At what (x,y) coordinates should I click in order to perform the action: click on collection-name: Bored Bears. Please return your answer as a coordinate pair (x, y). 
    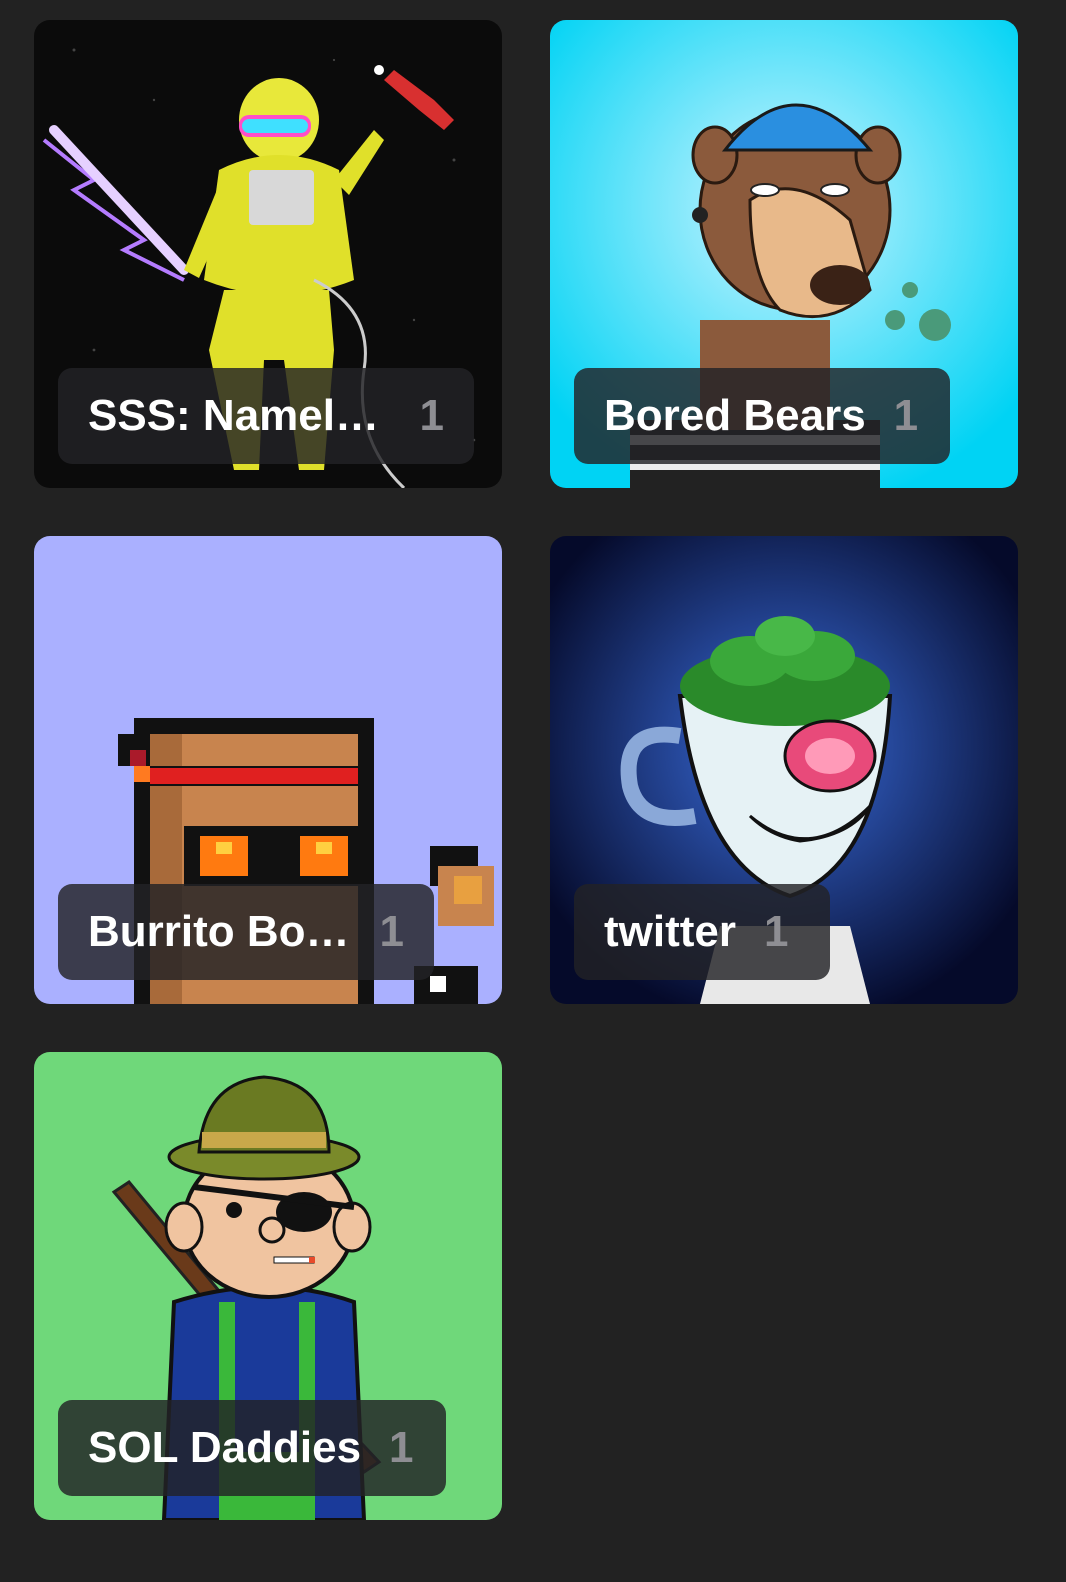
    Looking at the image, I should click on (735, 415).